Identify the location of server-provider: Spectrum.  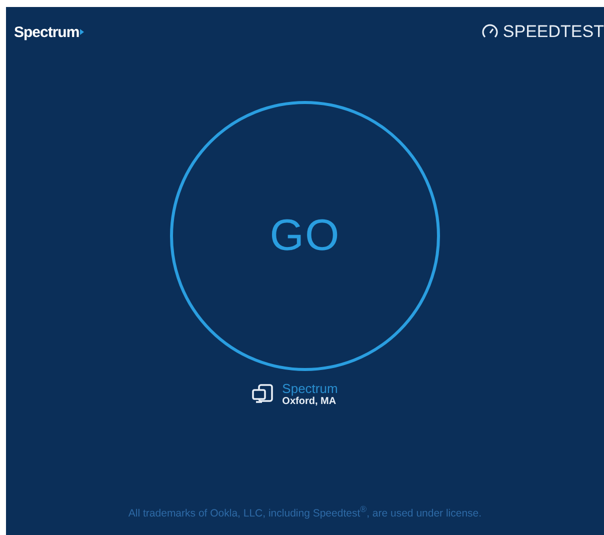
(310, 388).